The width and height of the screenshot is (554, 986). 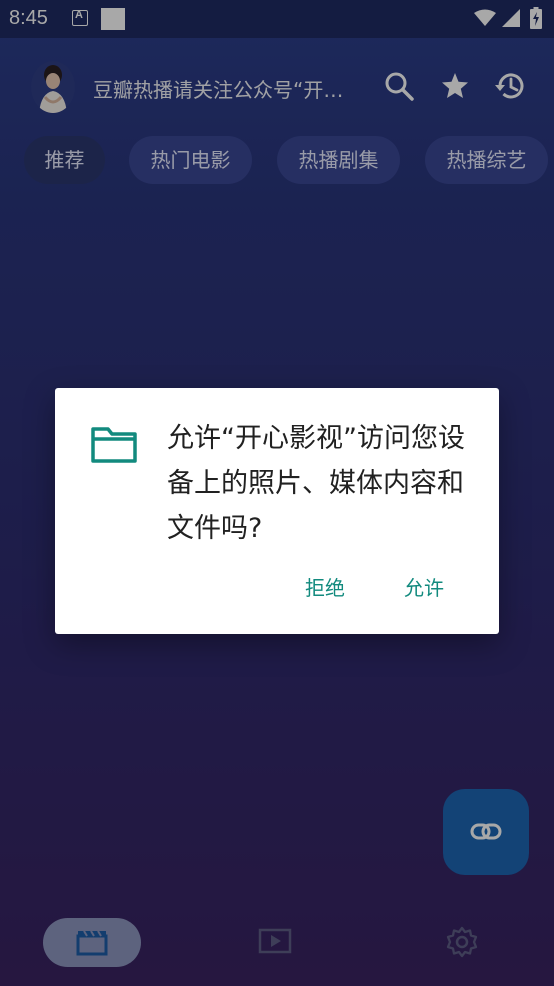 What do you see at coordinates (424, 588) in the screenshot?
I see `allow-button: 允许` at bounding box center [424, 588].